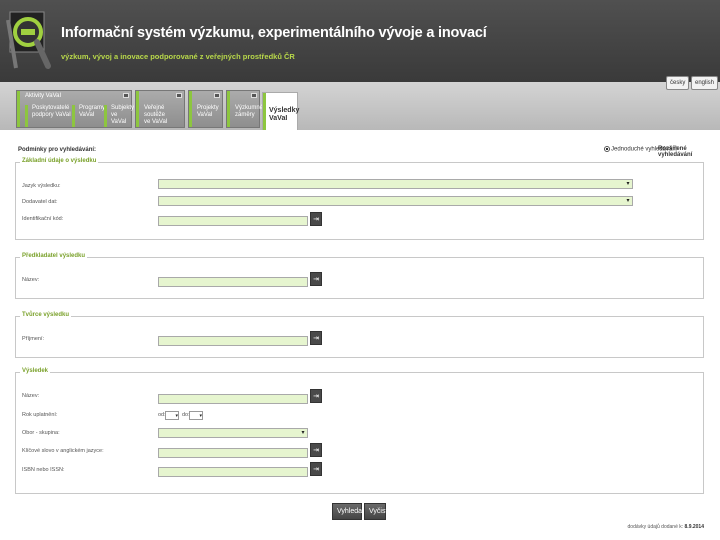  What do you see at coordinates (233, 433) in the screenshot?
I see `field-group-select: ▾` at bounding box center [233, 433].